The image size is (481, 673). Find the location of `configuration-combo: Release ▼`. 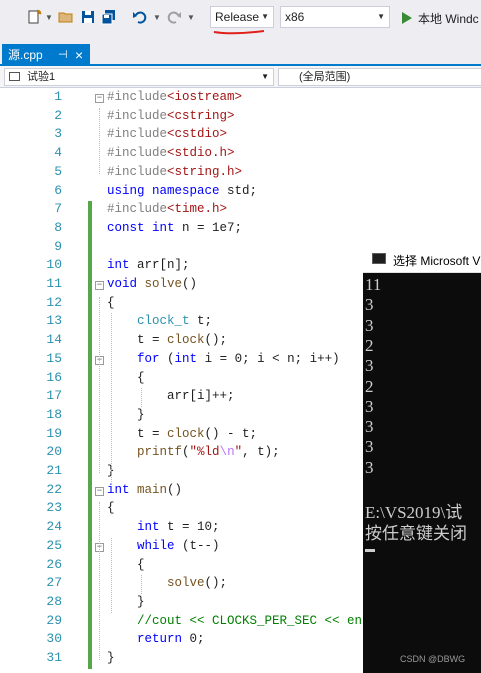

configuration-combo: Release ▼ is located at coordinates (242, 17).